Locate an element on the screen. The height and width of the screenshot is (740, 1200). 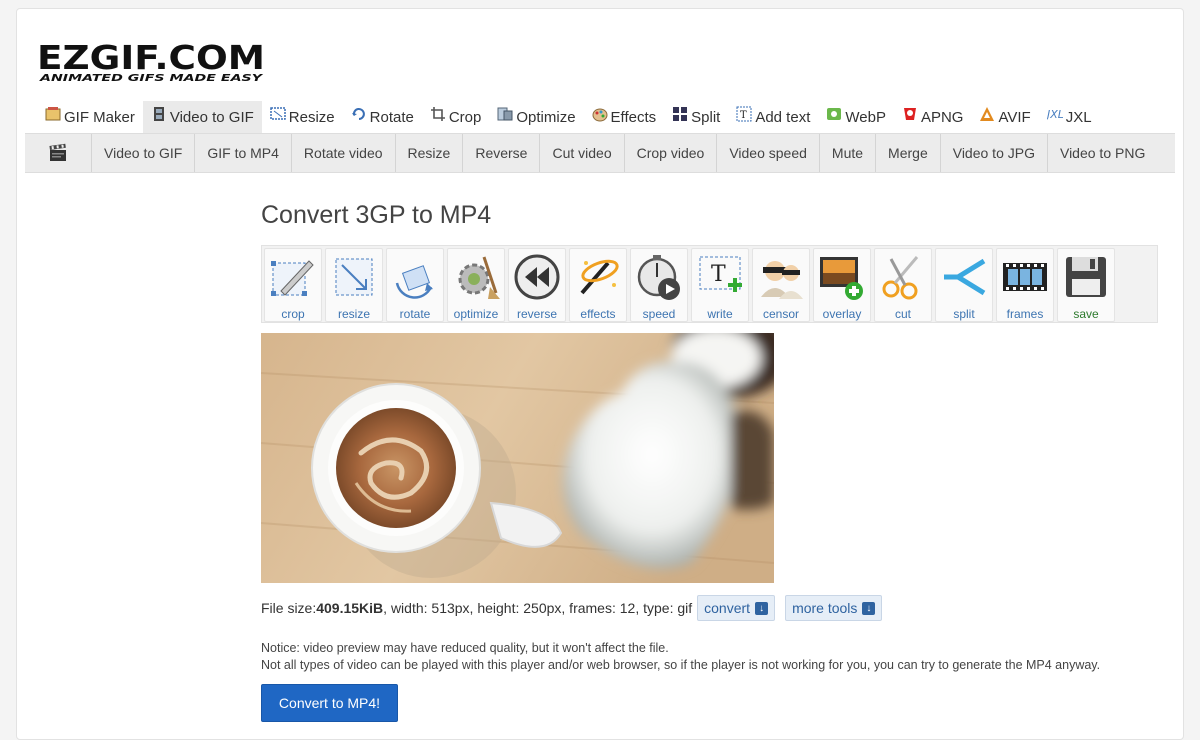
subnav-item-video-to-gif: Video to GIF is located at coordinates (144, 153).